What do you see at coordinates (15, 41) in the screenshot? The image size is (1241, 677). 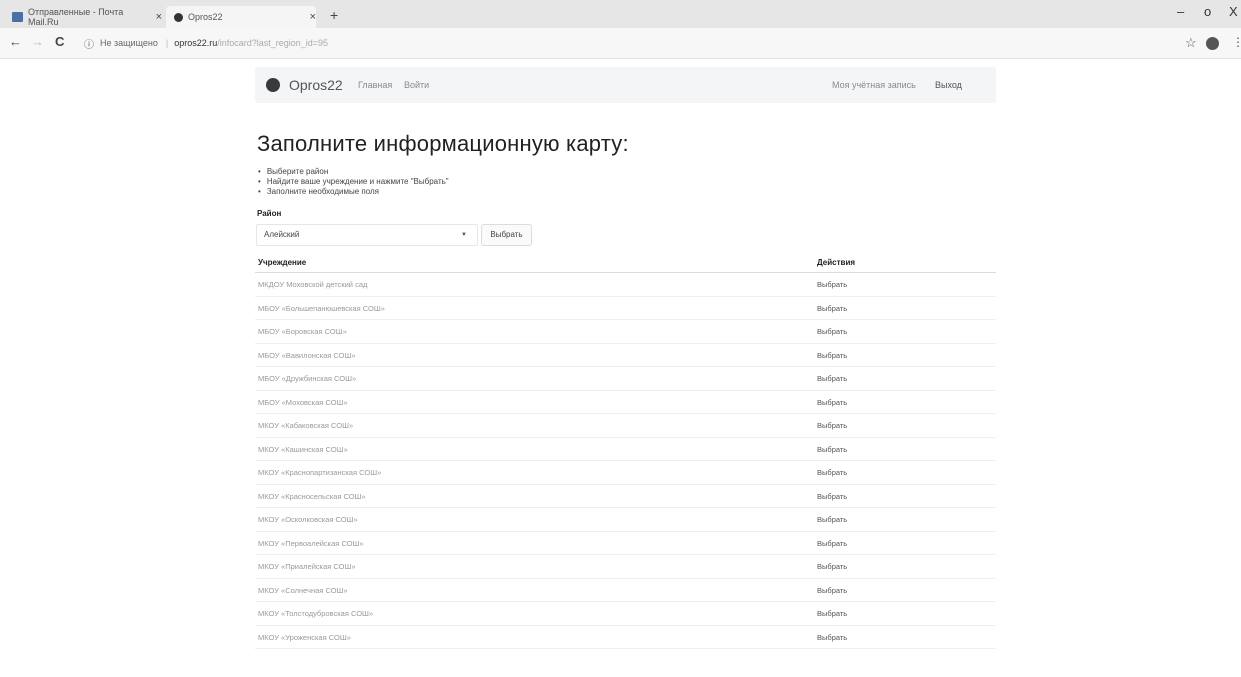 I see `back-button: ←` at bounding box center [15, 41].